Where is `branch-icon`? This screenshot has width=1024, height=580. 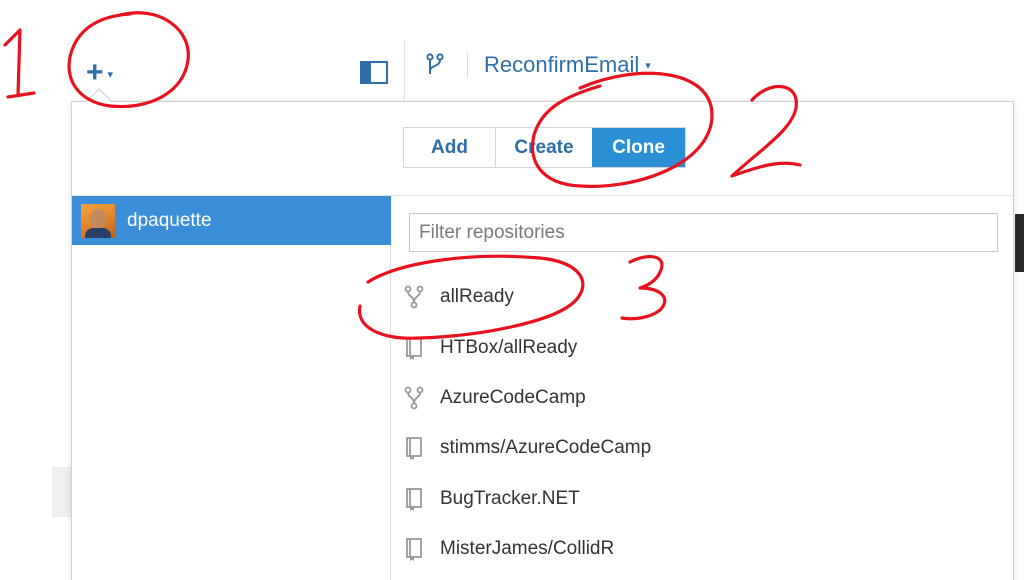
branch-icon is located at coordinates (435, 63).